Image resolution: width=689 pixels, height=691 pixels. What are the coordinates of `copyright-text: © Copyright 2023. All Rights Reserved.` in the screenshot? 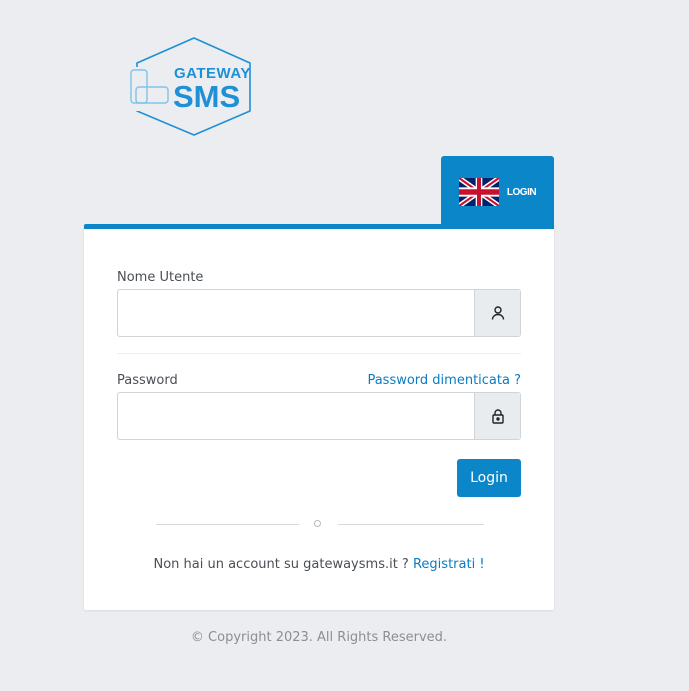 It's located at (319, 637).